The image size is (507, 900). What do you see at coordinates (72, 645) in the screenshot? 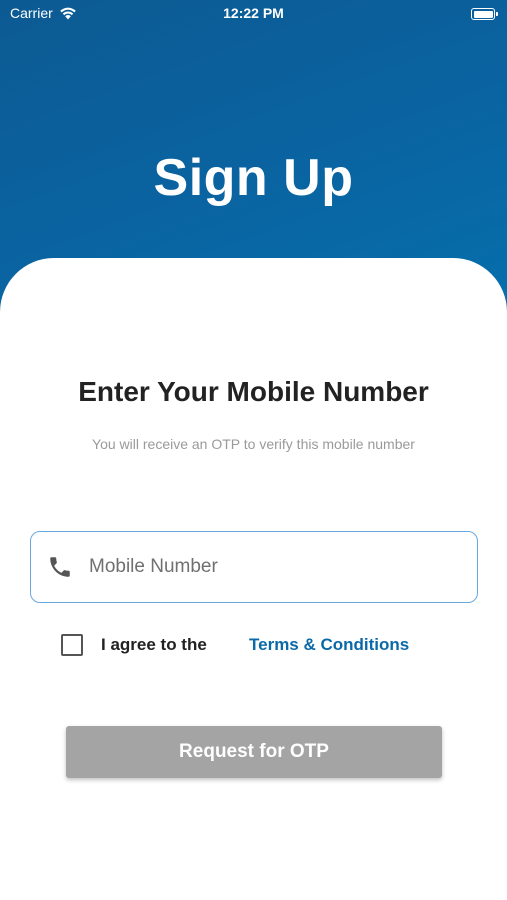
I see `terms-checkbox` at bounding box center [72, 645].